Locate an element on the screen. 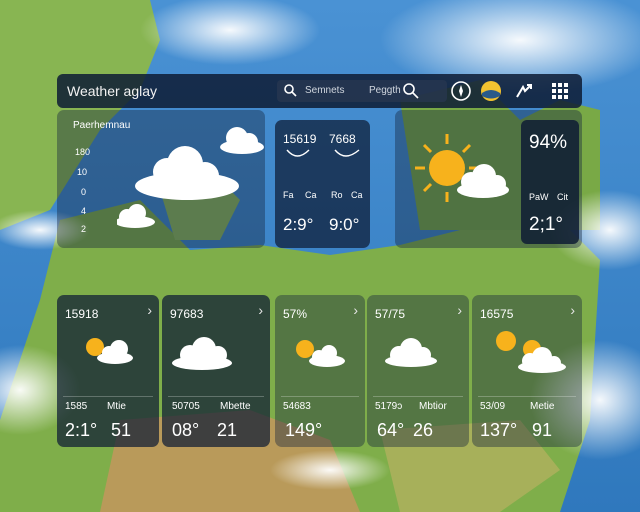 This screenshot has height=512, width=640. forecast-top: 97683 is located at coordinates (187, 314).